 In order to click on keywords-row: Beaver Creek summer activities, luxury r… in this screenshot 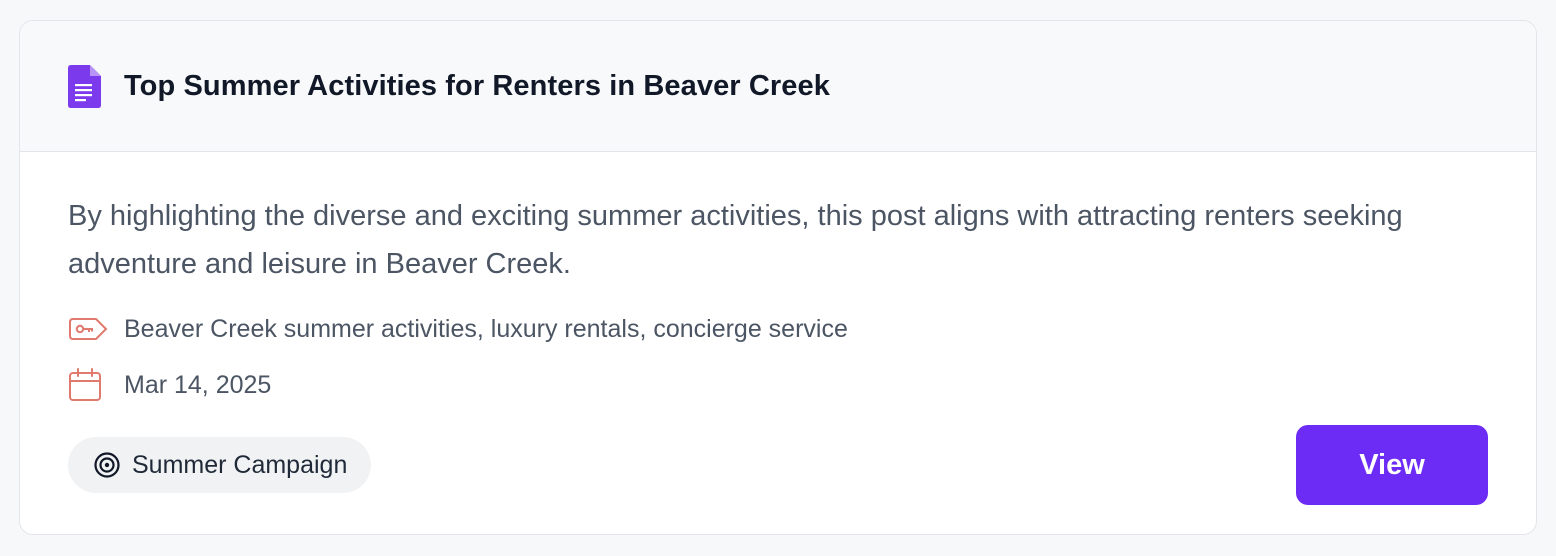, I will do `click(778, 329)`.